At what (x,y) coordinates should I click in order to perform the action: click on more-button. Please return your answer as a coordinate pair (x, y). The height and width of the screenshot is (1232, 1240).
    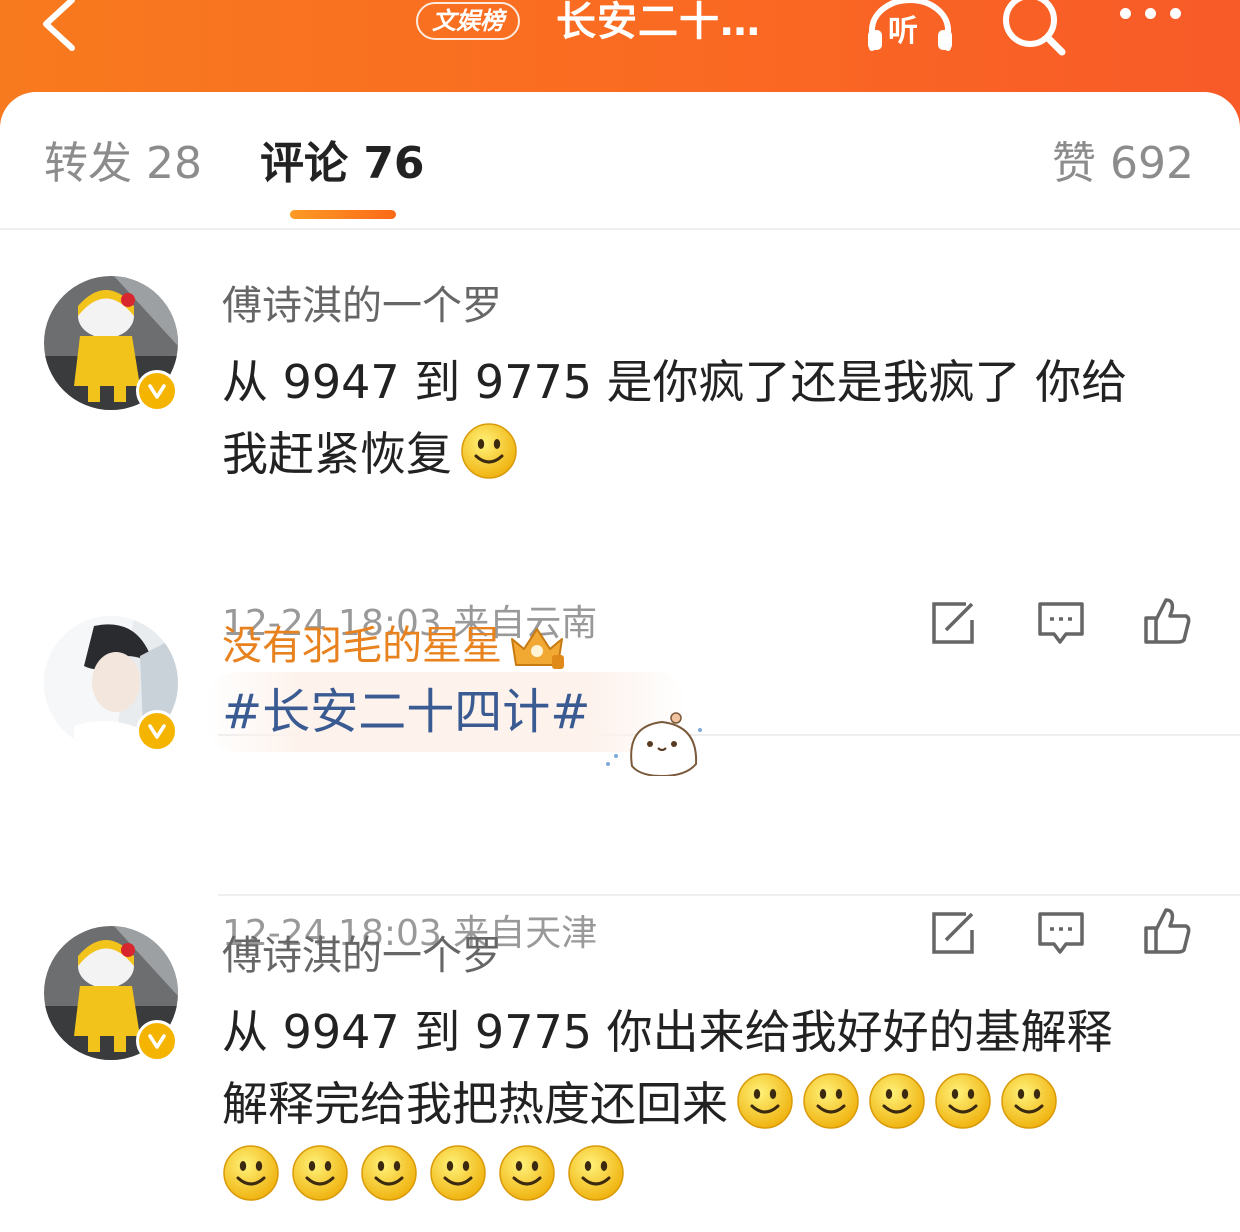
    Looking at the image, I should click on (1160, 19).